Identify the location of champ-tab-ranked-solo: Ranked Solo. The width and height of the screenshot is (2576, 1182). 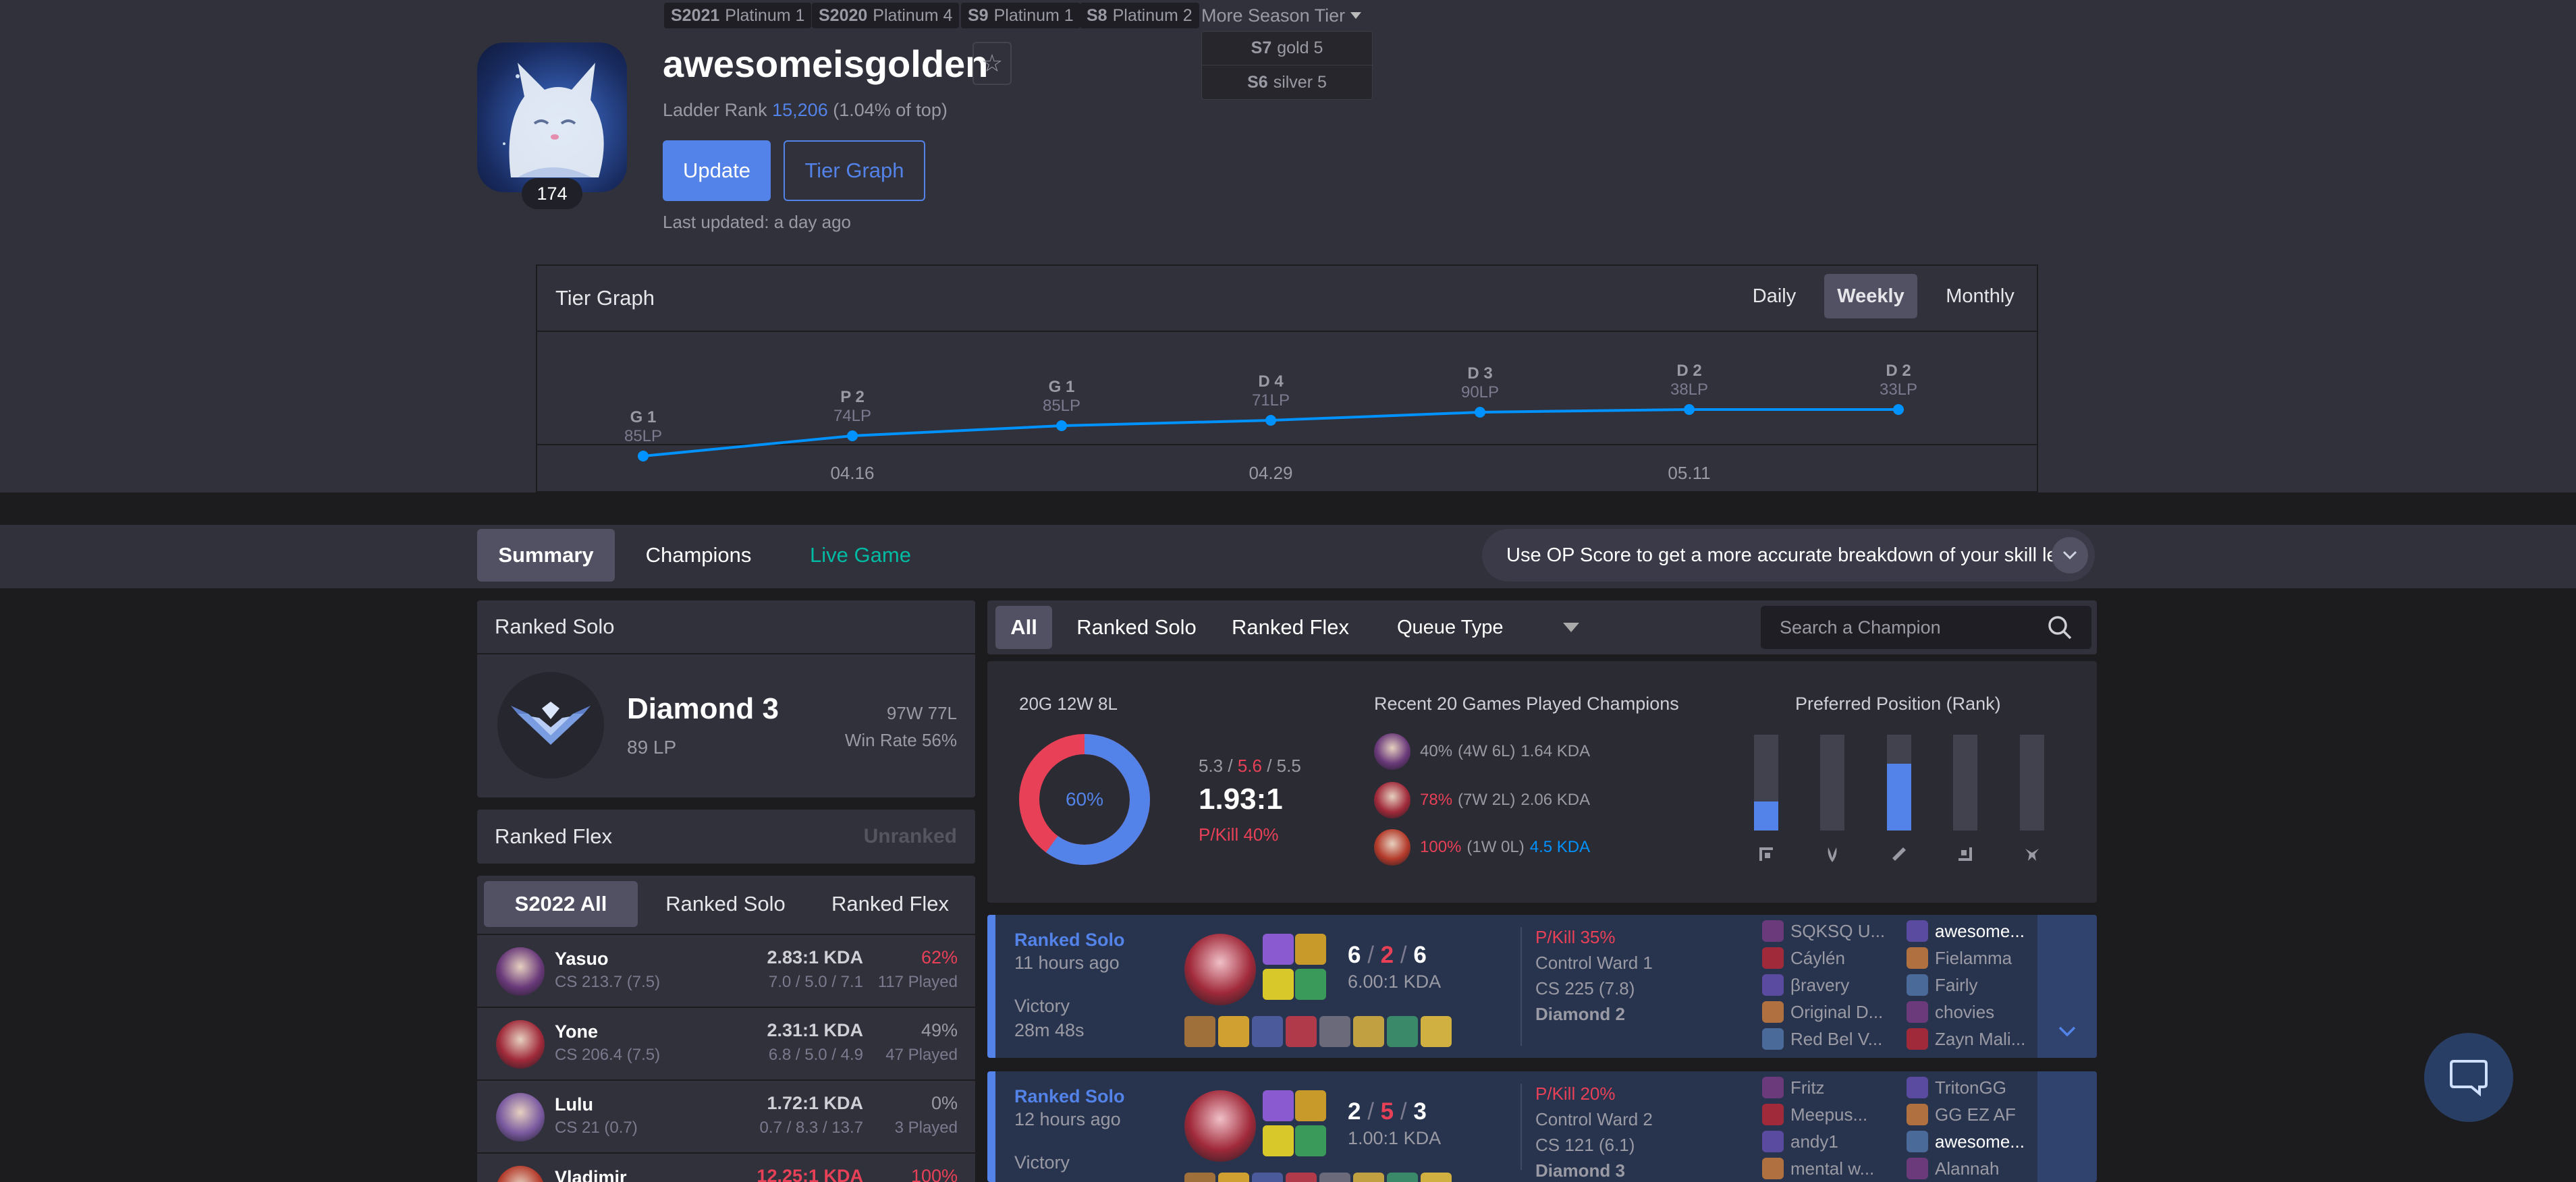
(726, 904).